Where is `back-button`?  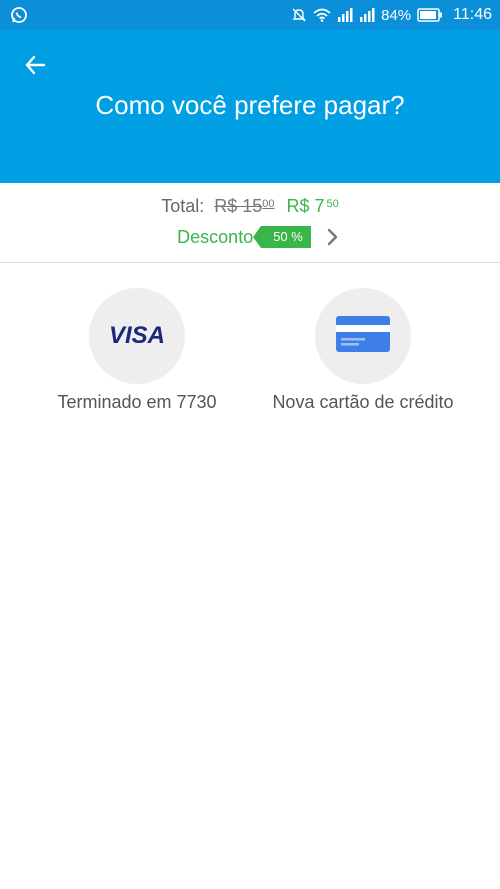
back-button is located at coordinates (35, 67).